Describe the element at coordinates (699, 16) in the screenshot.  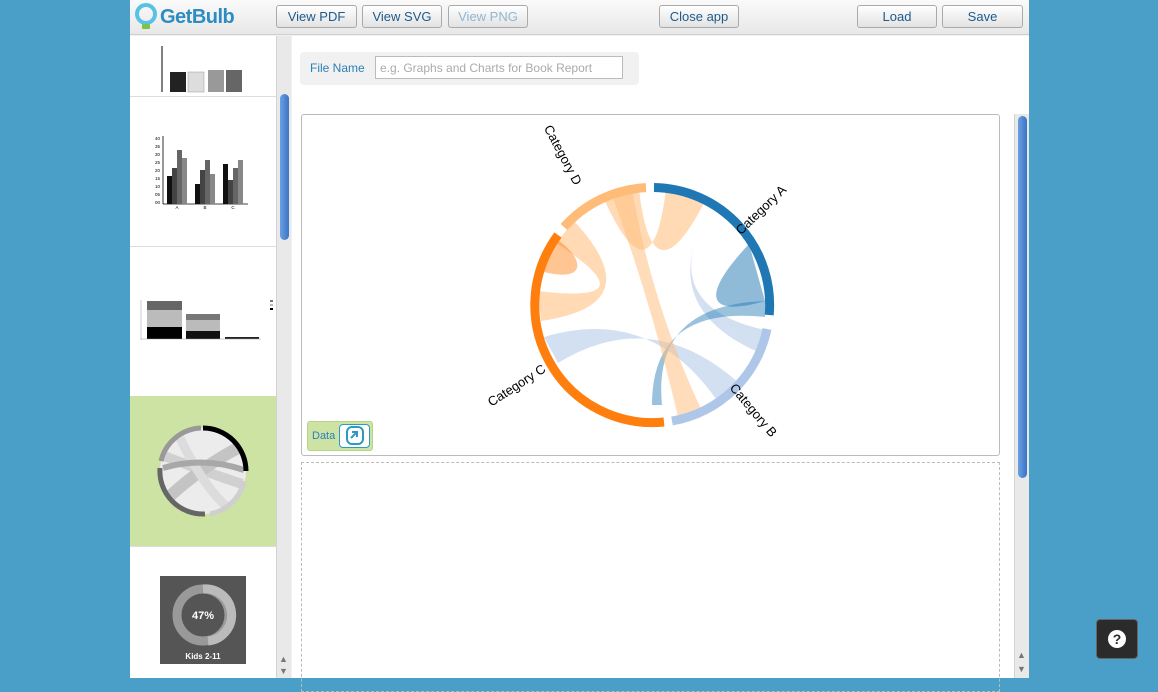
I see `close-app-button: Close app` at that location.